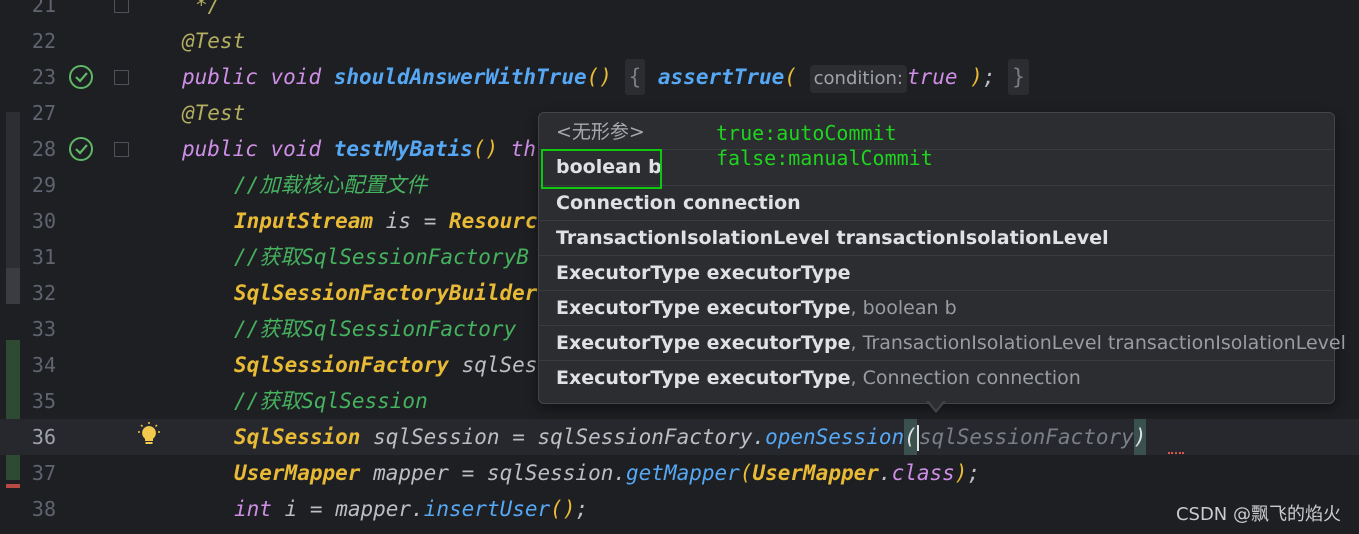 The width and height of the screenshot is (1359, 534). What do you see at coordinates (965, 378) in the screenshot?
I see `signature-rest: , Connection connection` at bounding box center [965, 378].